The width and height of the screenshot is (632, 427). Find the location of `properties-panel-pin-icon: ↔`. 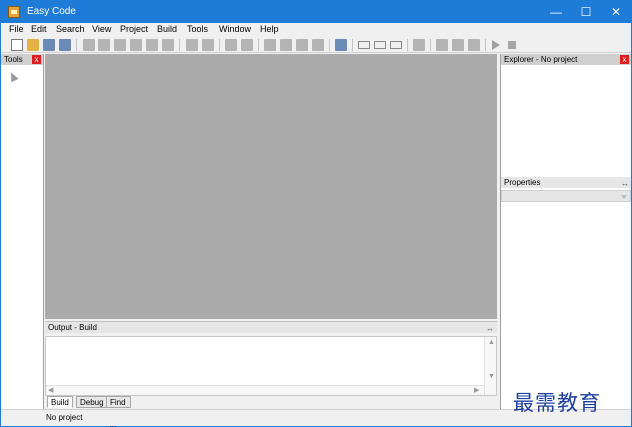

properties-panel-pin-icon: ↔ is located at coordinates (625, 183).